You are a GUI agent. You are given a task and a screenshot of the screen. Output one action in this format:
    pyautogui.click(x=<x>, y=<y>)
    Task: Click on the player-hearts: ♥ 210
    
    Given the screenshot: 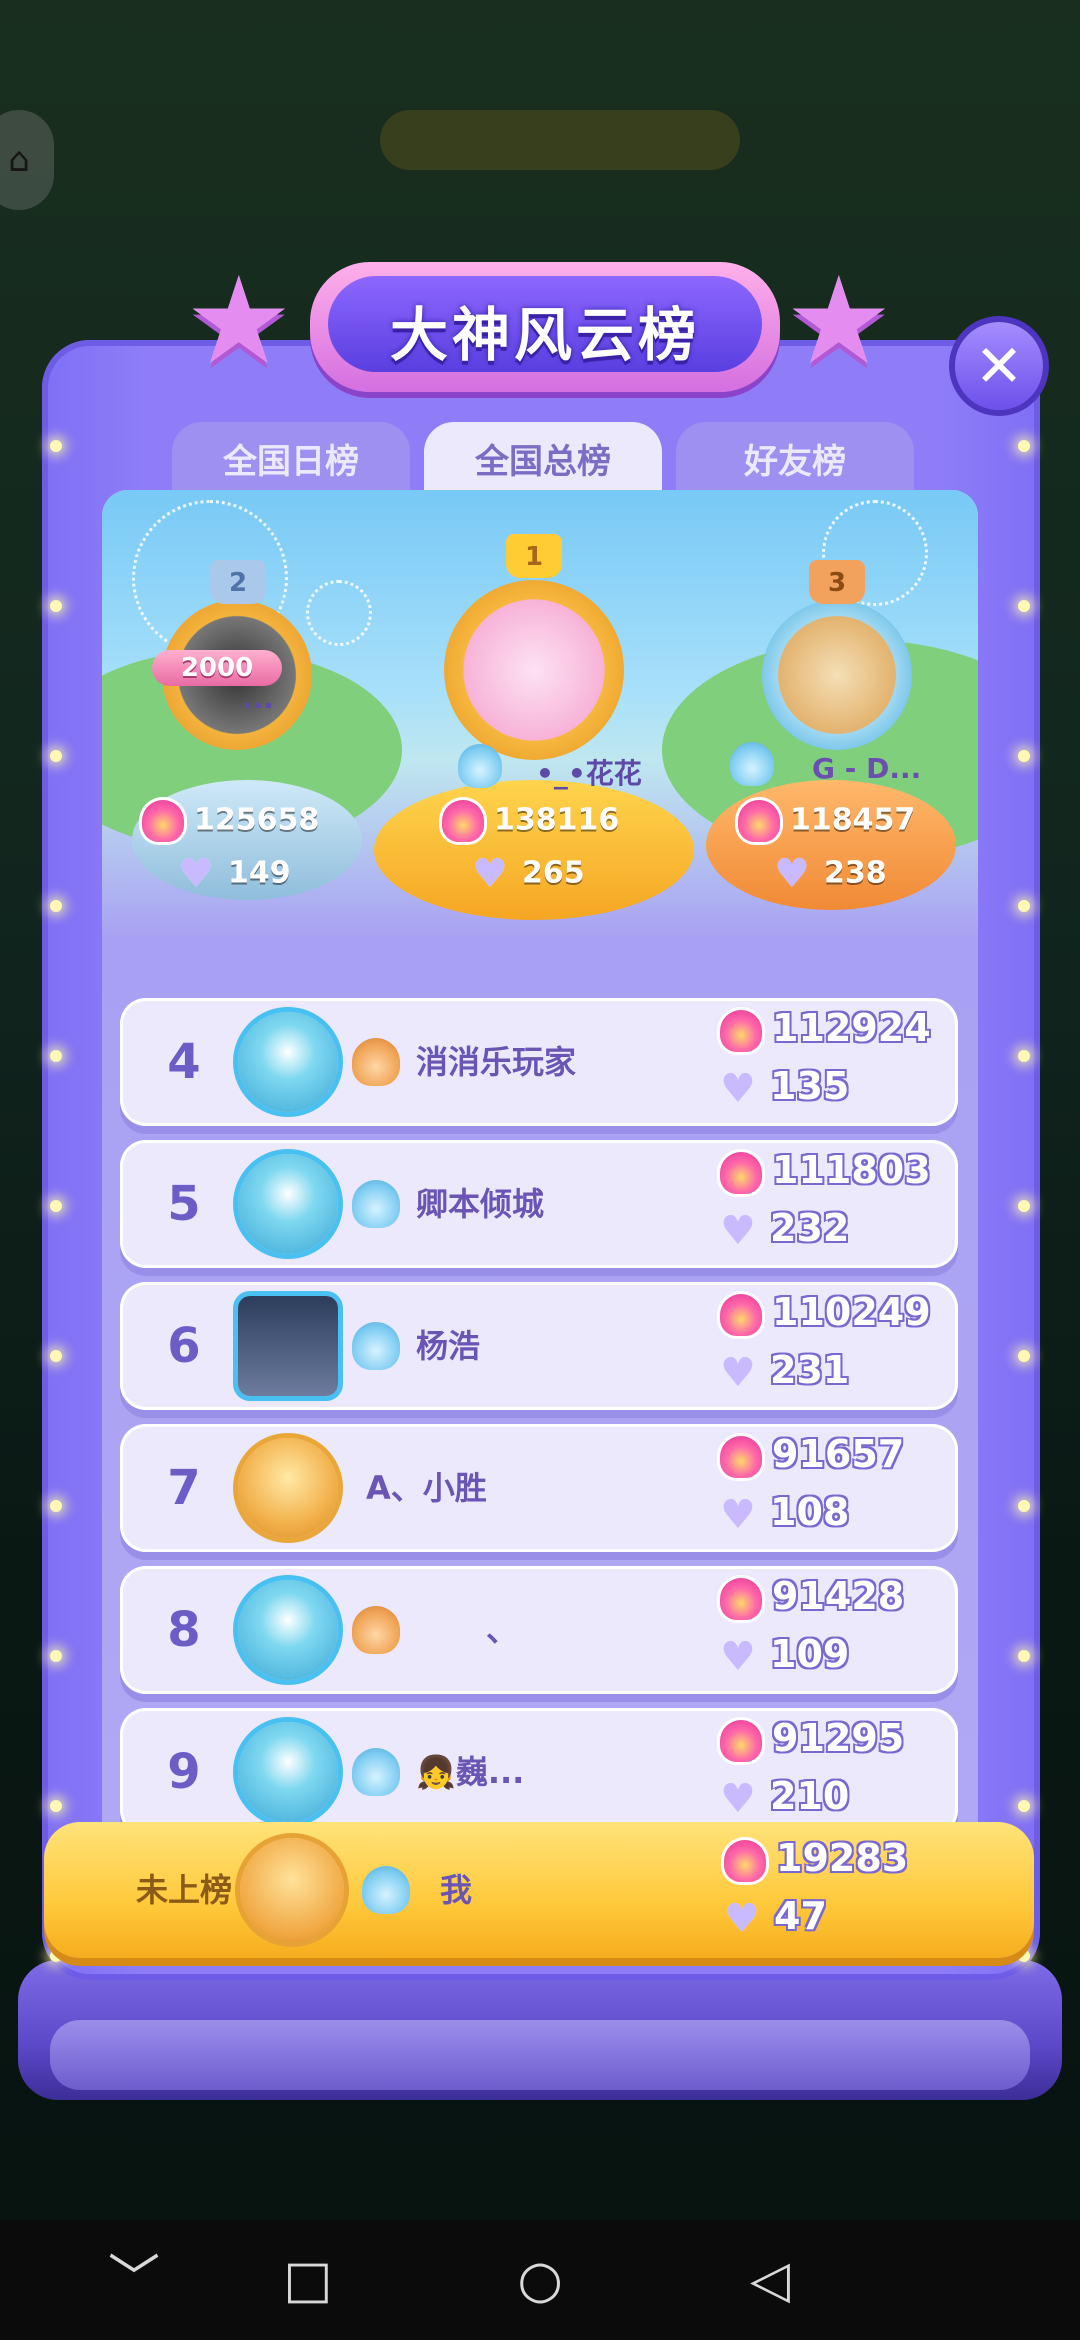 What is the action you would take?
    pyautogui.click(x=785, y=1798)
    